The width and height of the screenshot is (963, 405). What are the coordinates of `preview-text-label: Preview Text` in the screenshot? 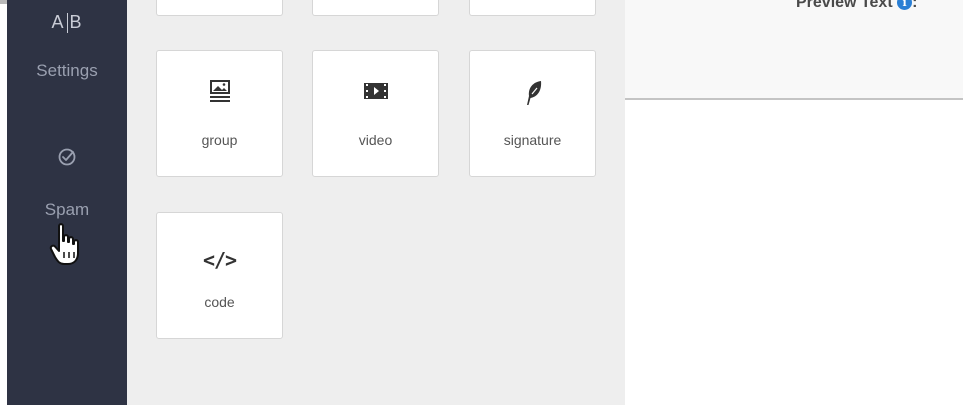 It's located at (844, 5).